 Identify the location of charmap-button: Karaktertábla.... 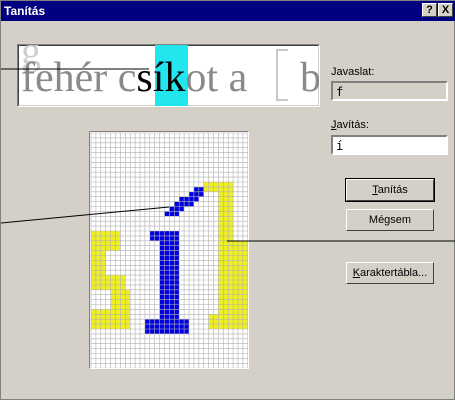
(390, 273).